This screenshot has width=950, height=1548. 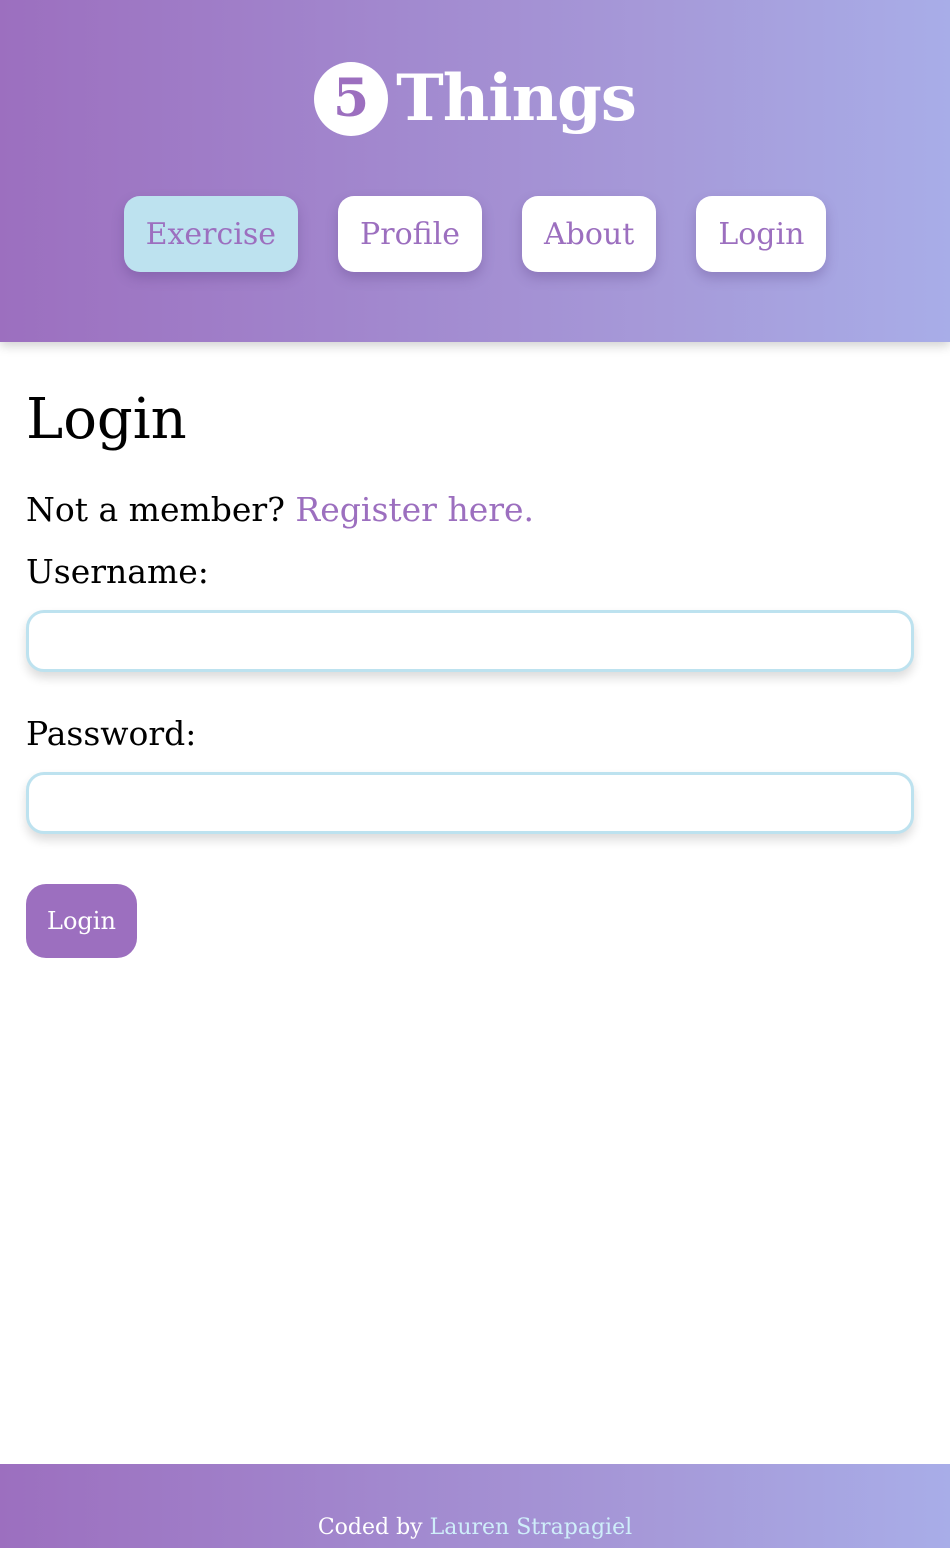 What do you see at coordinates (81, 921) in the screenshot?
I see `login-submit-button: Login` at bounding box center [81, 921].